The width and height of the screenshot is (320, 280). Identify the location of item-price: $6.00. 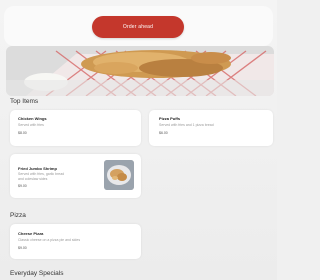
(163, 133).